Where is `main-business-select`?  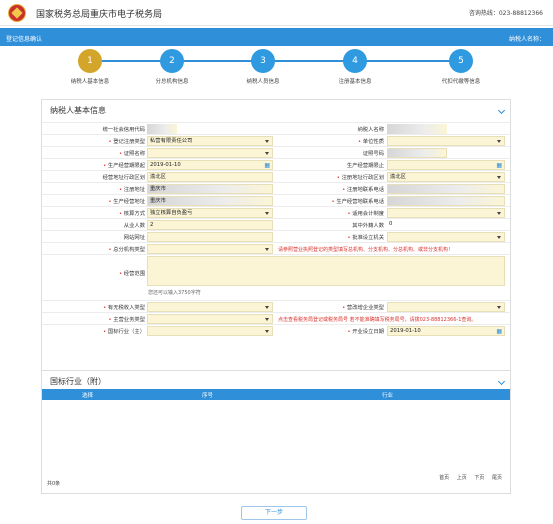
main-business-select is located at coordinates (210, 319).